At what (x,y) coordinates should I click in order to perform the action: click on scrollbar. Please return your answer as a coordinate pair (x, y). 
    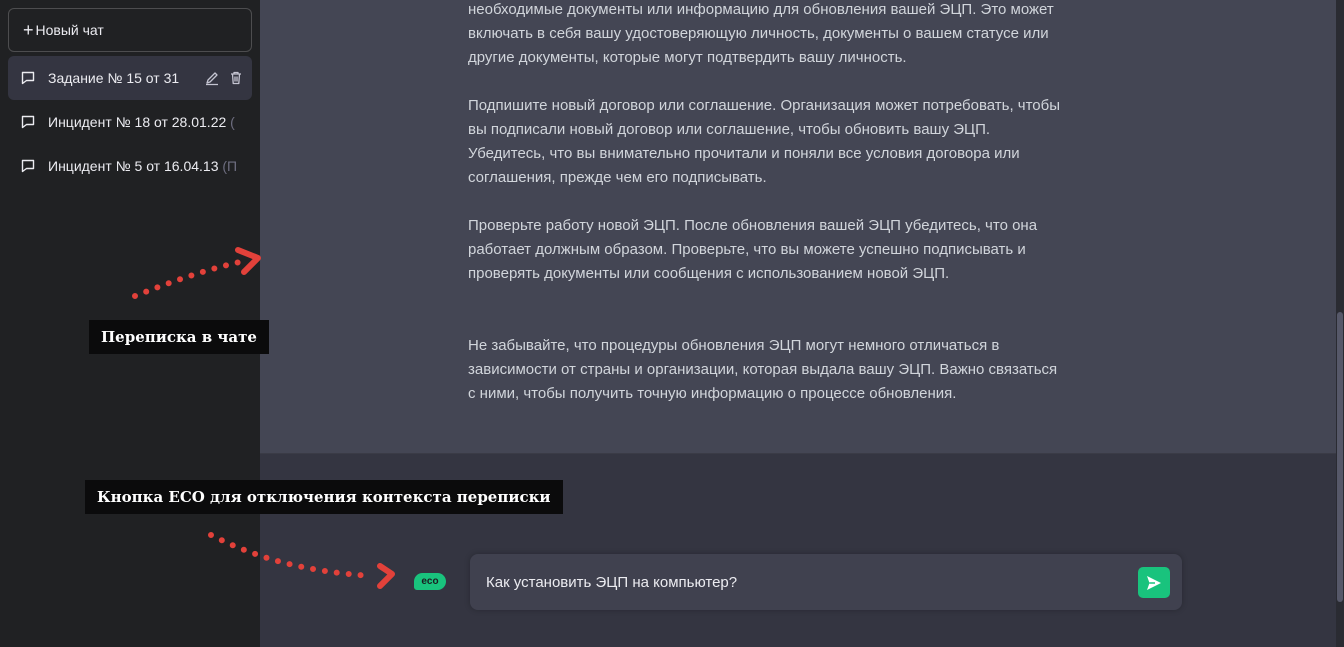
    Looking at the image, I should click on (1340, 323).